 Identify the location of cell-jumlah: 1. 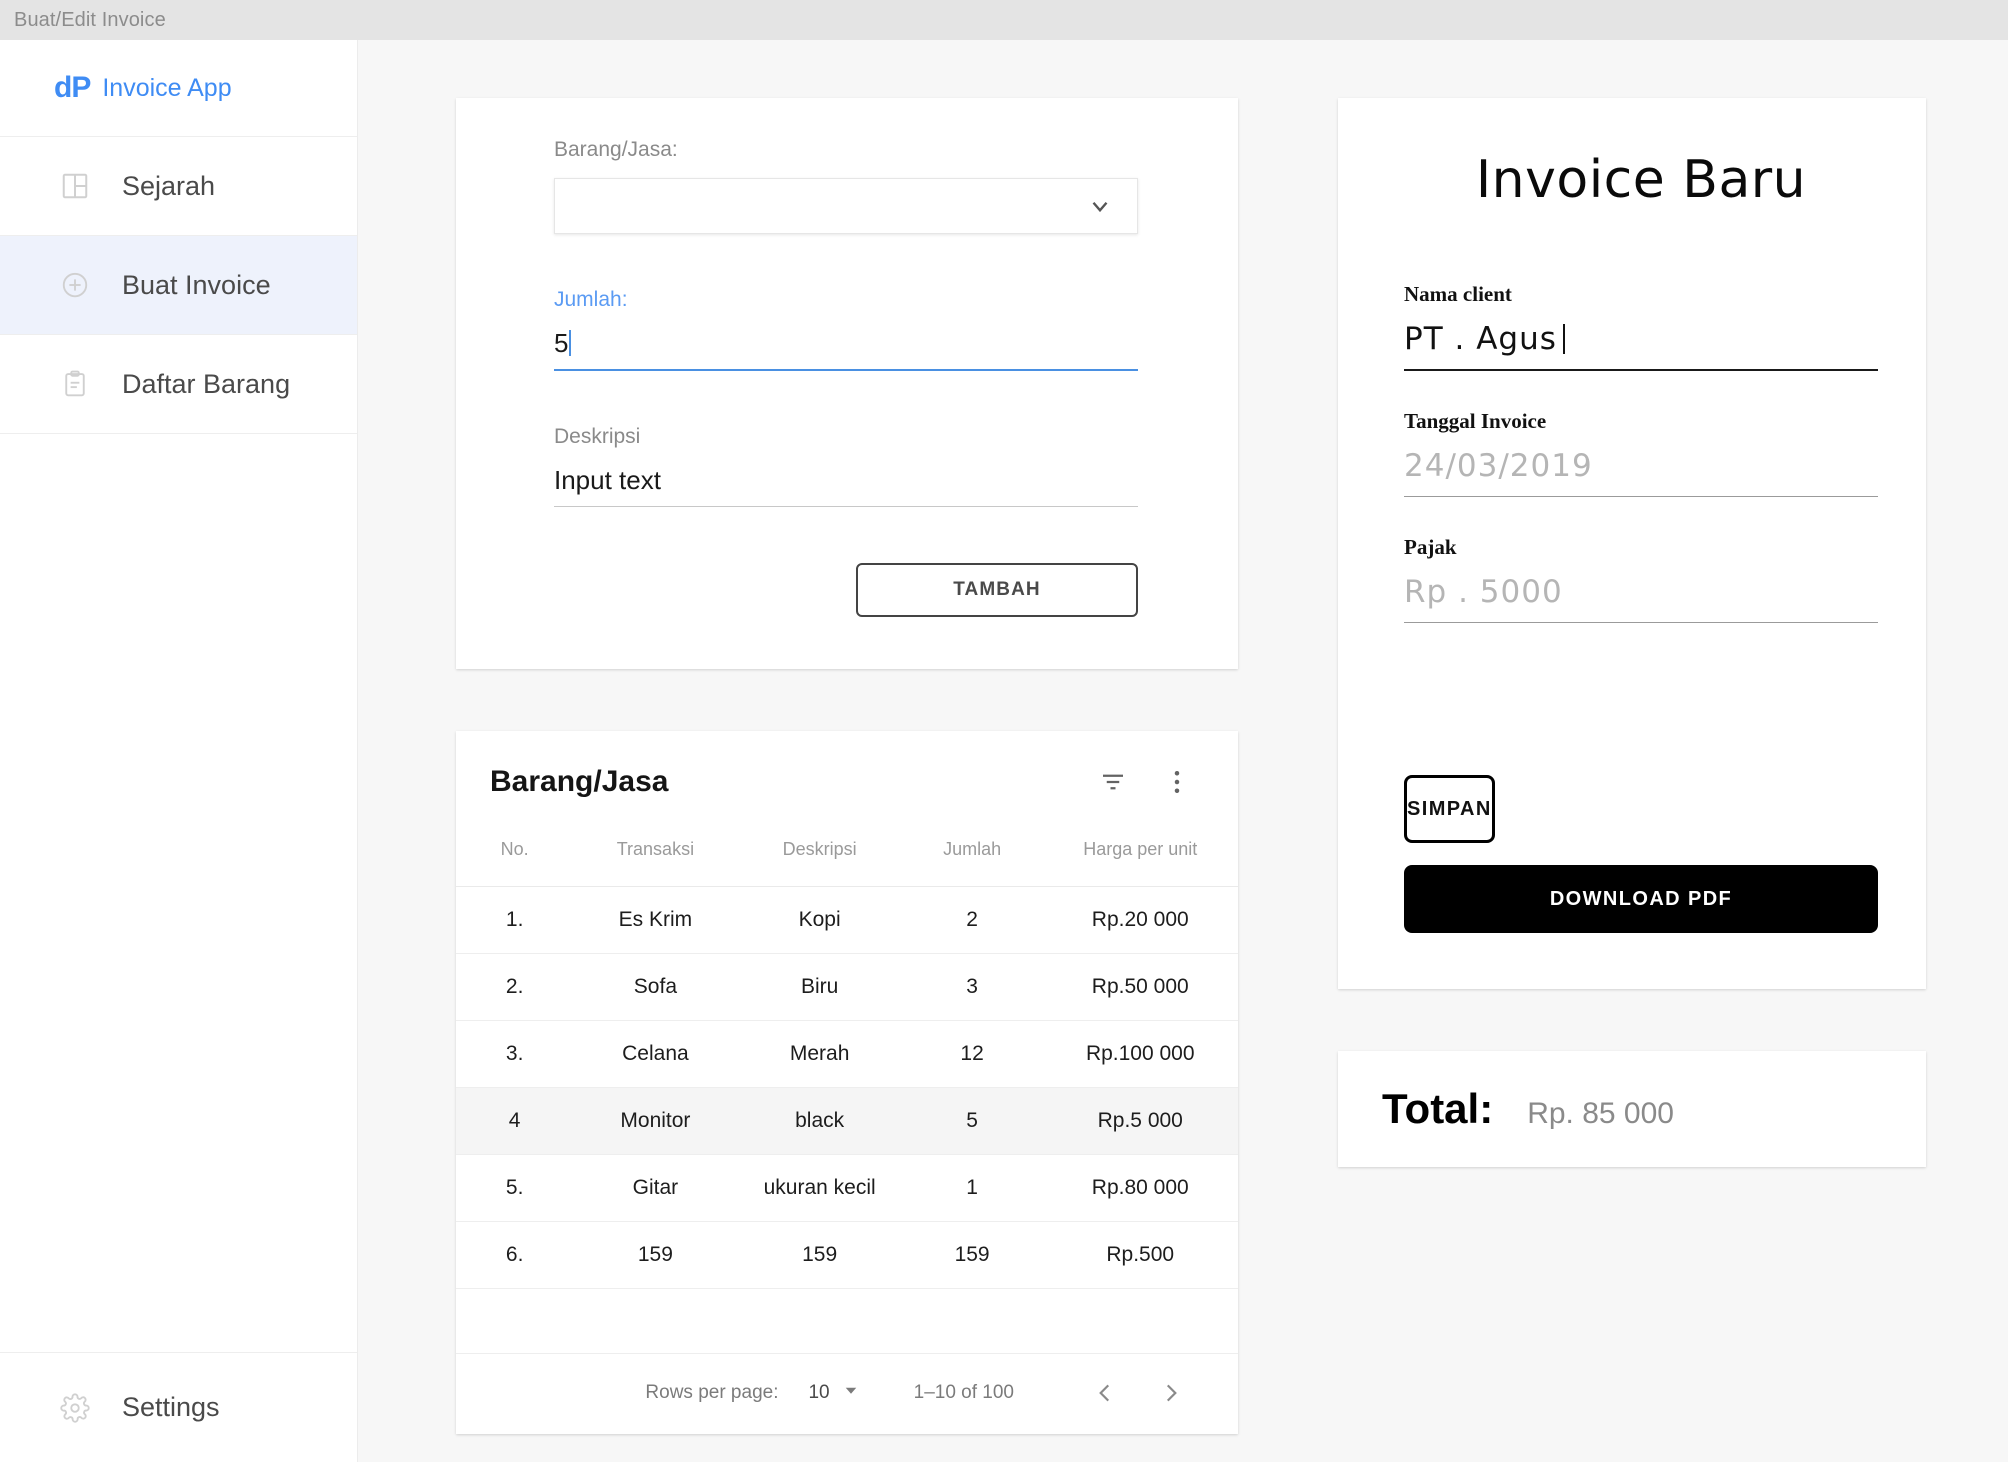
(972, 1188).